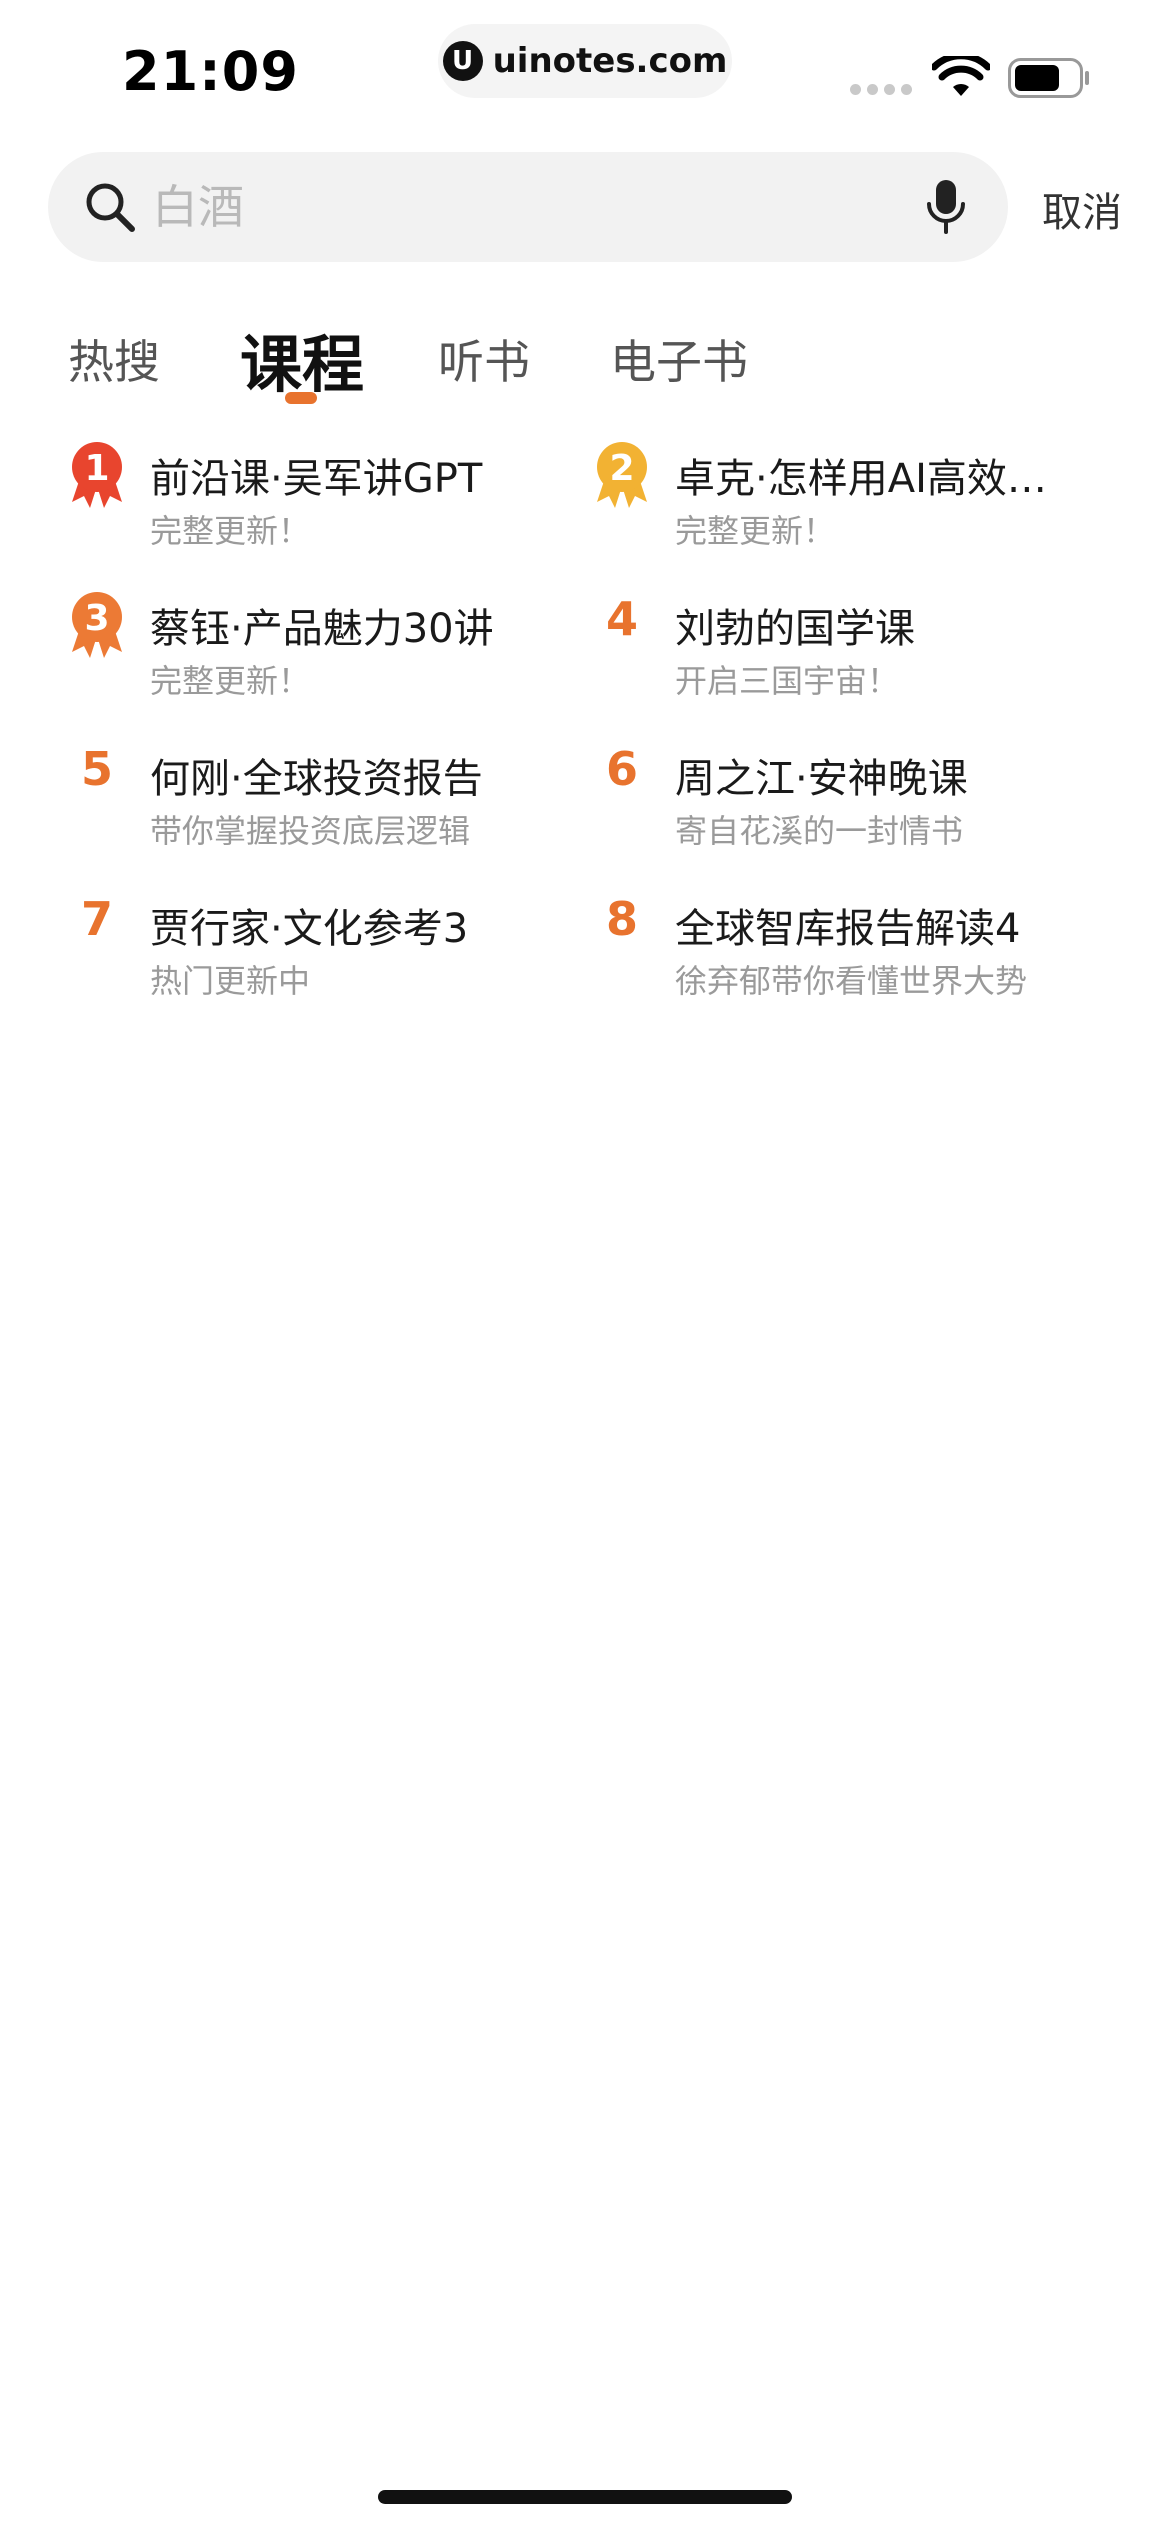 The image size is (1170, 2532). What do you see at coordinates (585, 365) in the screenshot?
I see `category-tabs: 热搜 课程 听书 电子书` at bounding box center [585, 365].